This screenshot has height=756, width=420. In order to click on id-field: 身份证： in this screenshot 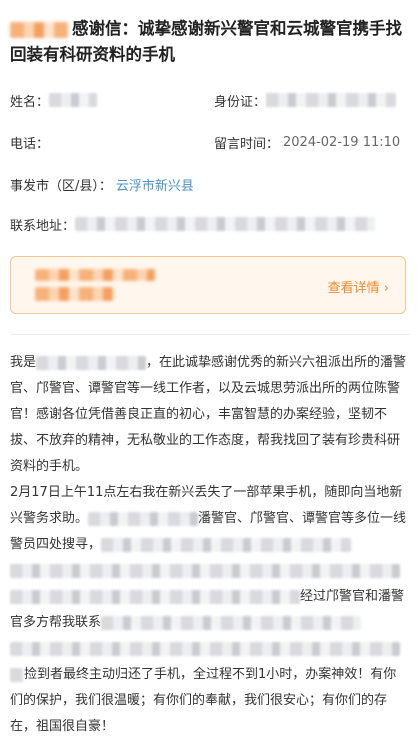, I will do `click(305, 100)`.